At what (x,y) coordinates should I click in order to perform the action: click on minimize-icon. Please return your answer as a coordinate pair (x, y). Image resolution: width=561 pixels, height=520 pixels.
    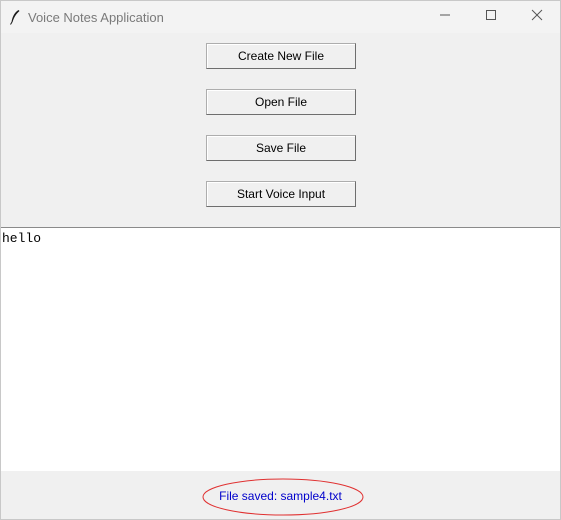
    Looking at the image, I should click on (445, 17).